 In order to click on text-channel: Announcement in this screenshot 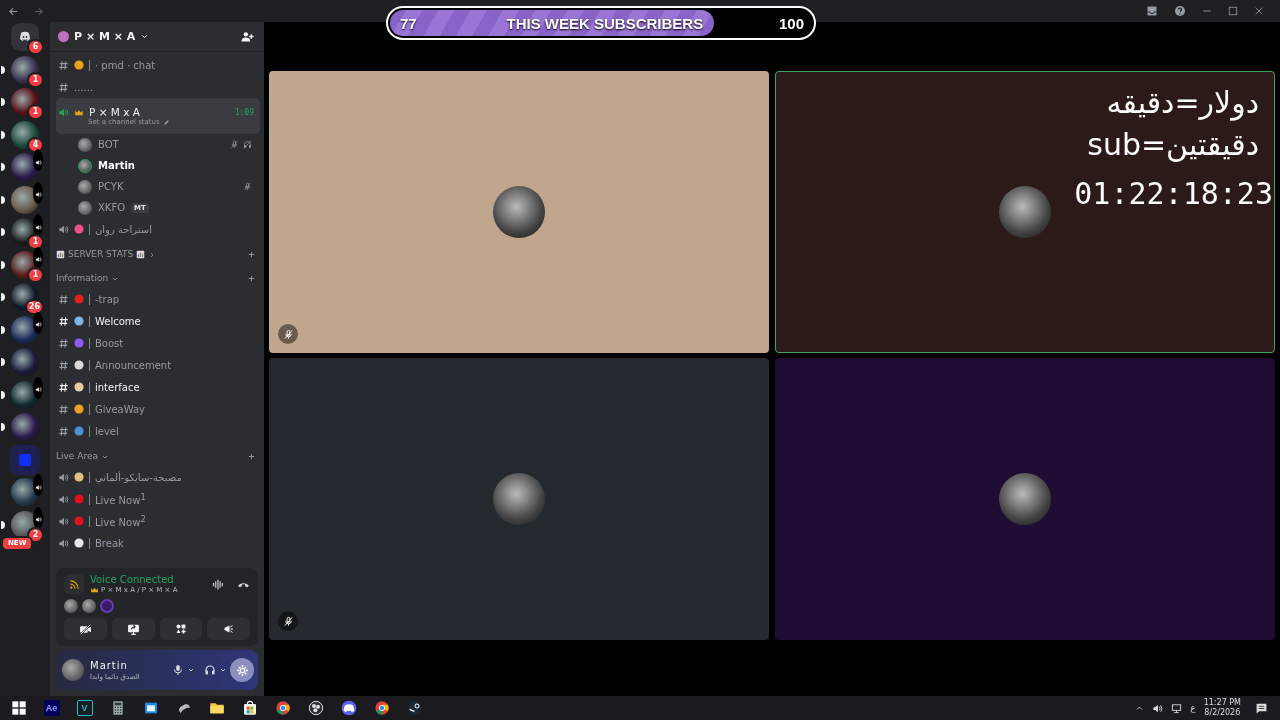, I will do `click(158, 365)`.